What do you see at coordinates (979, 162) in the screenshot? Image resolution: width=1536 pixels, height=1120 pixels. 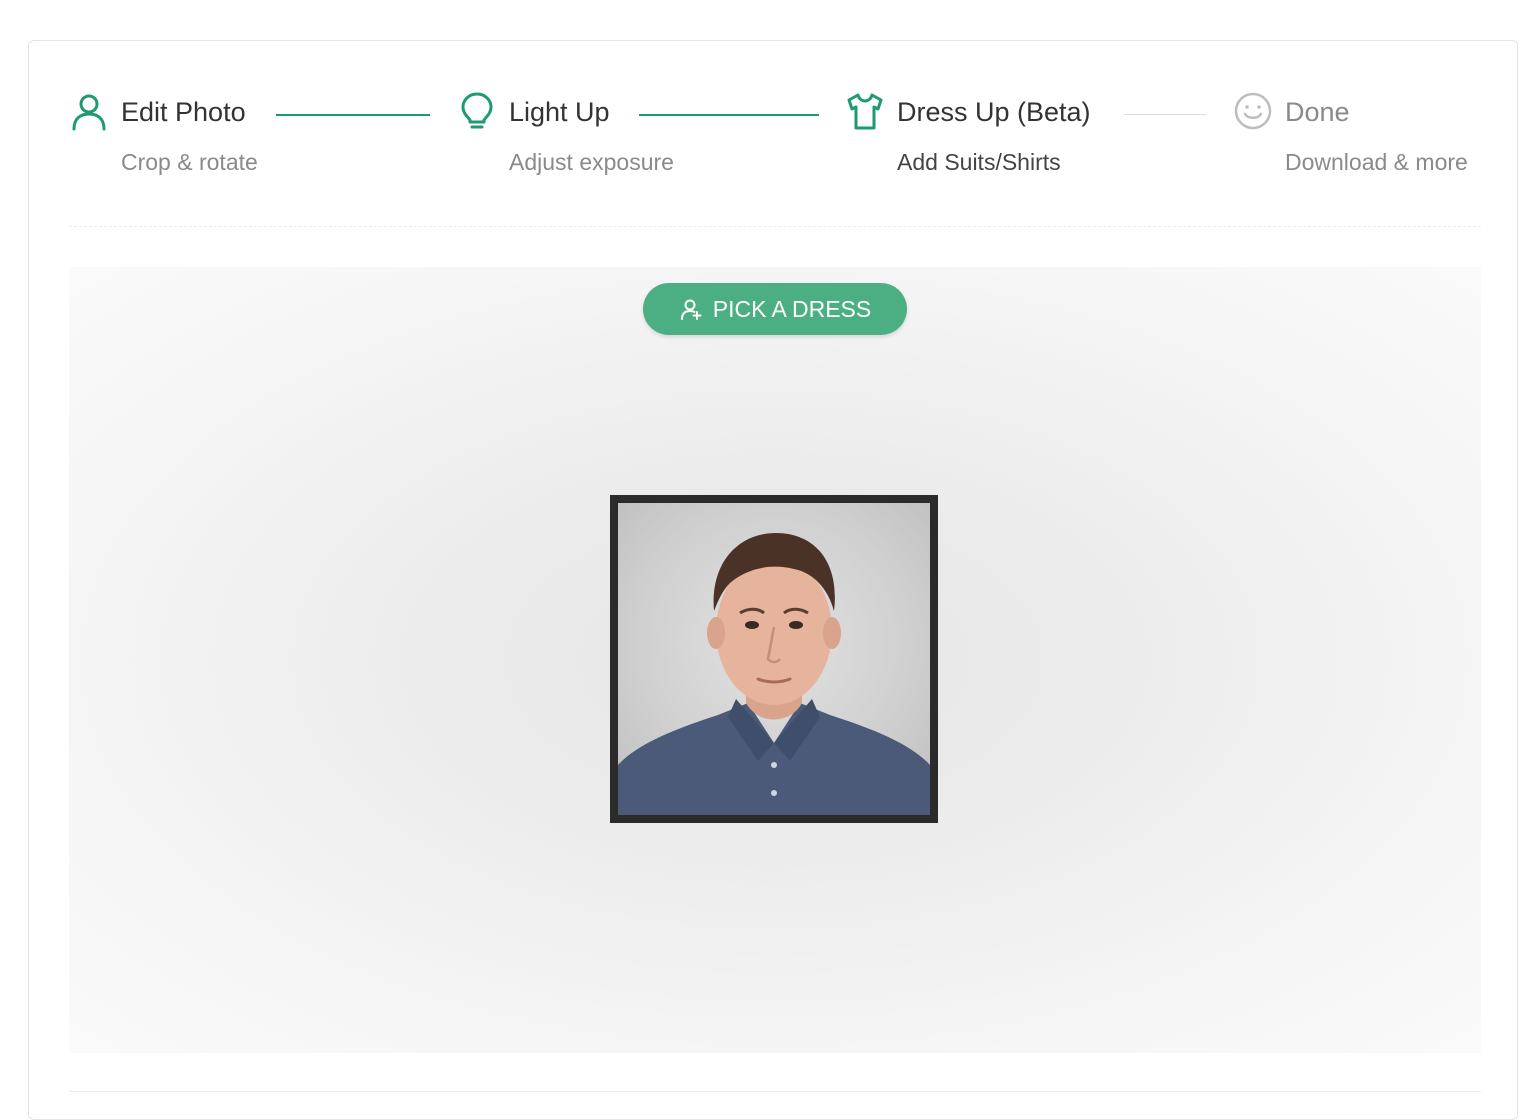 I see `step-subtitle: Add Suits/Shirts` at bounding box center [979, 162].